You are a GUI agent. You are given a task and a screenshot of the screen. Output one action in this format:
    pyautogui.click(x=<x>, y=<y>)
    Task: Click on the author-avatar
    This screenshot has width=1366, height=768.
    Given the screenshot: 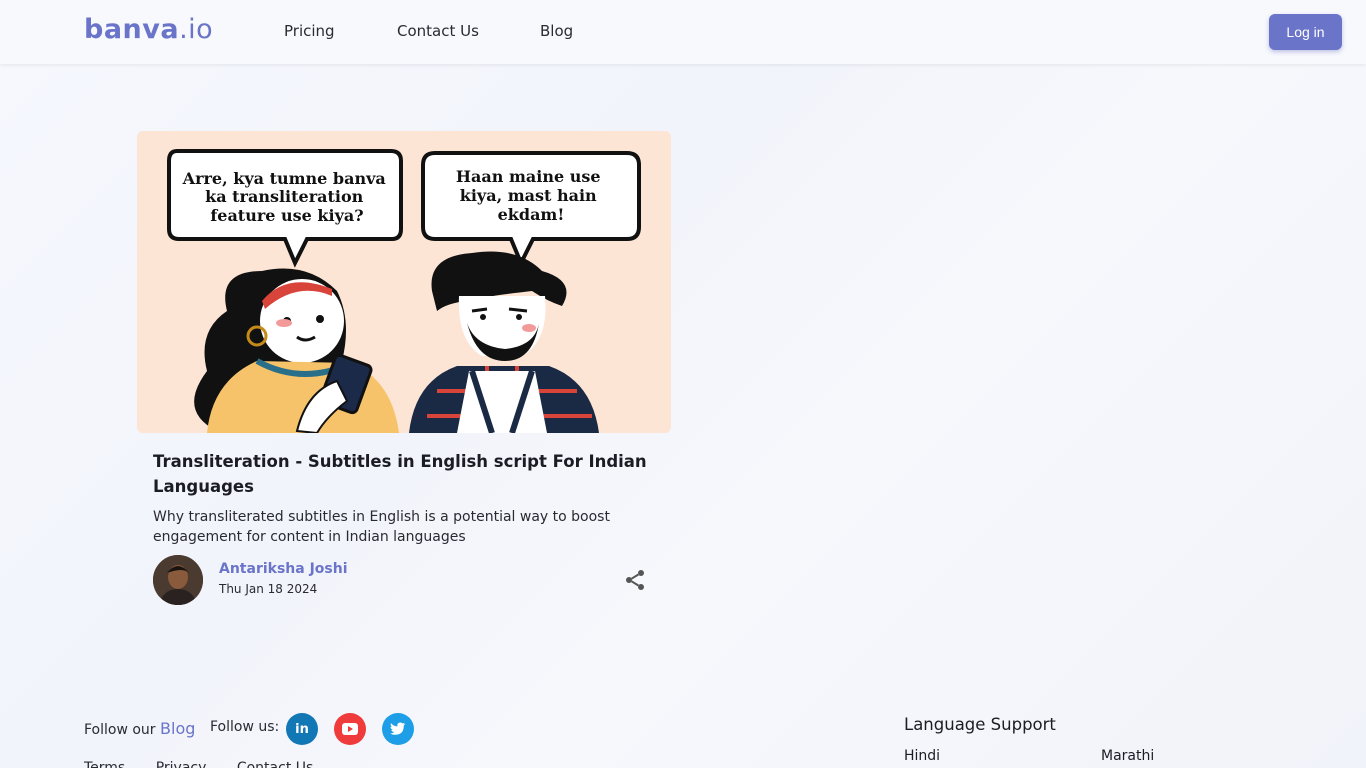 What is the action you would take?
    pyautogui.click(x=178, y=580)
    